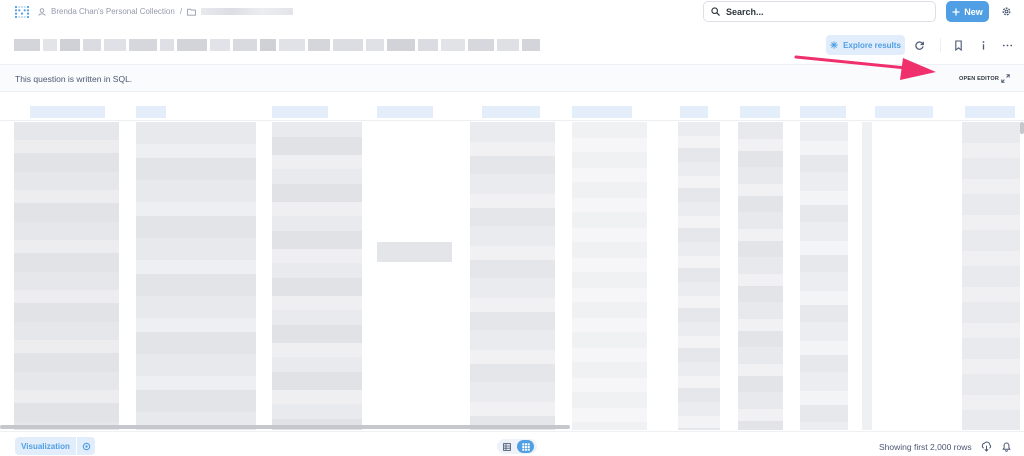  Describe the element at coordinates (956, 11) in the screenshot. I see `plus-icon` at that location.